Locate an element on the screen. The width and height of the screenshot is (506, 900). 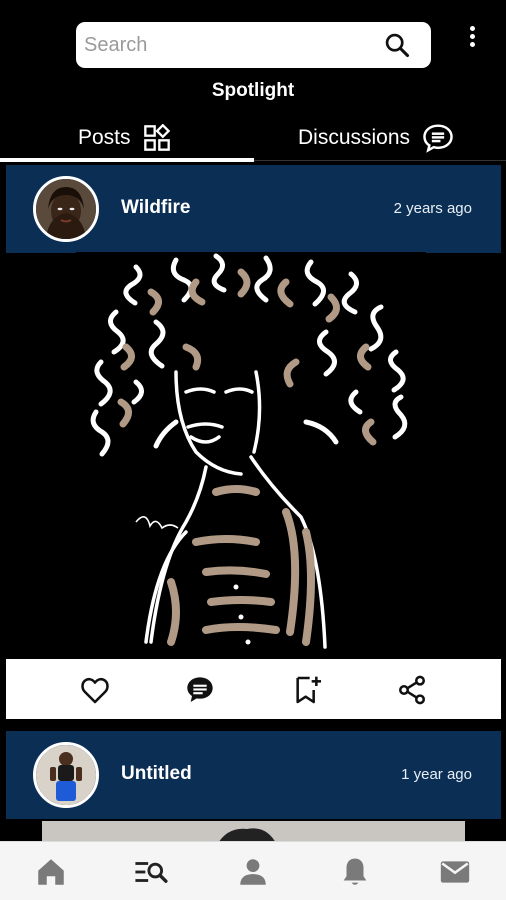
active-tab-indicator is located at coordinates (127, 160).